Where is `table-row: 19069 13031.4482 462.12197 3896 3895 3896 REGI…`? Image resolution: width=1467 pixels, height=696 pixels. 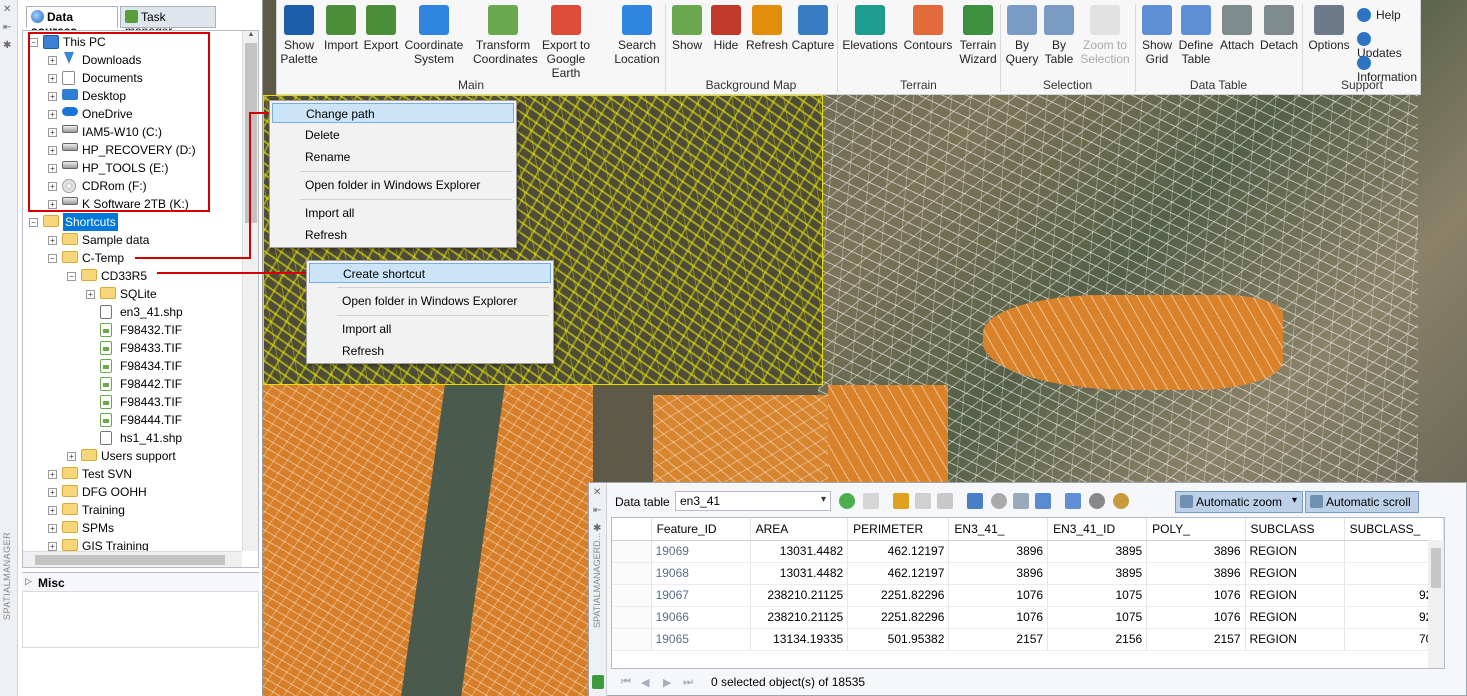 table-row: 19069 13031.4482 462.12197 3896 3895 3896 REGI… is located at coordinates (1028, 551).